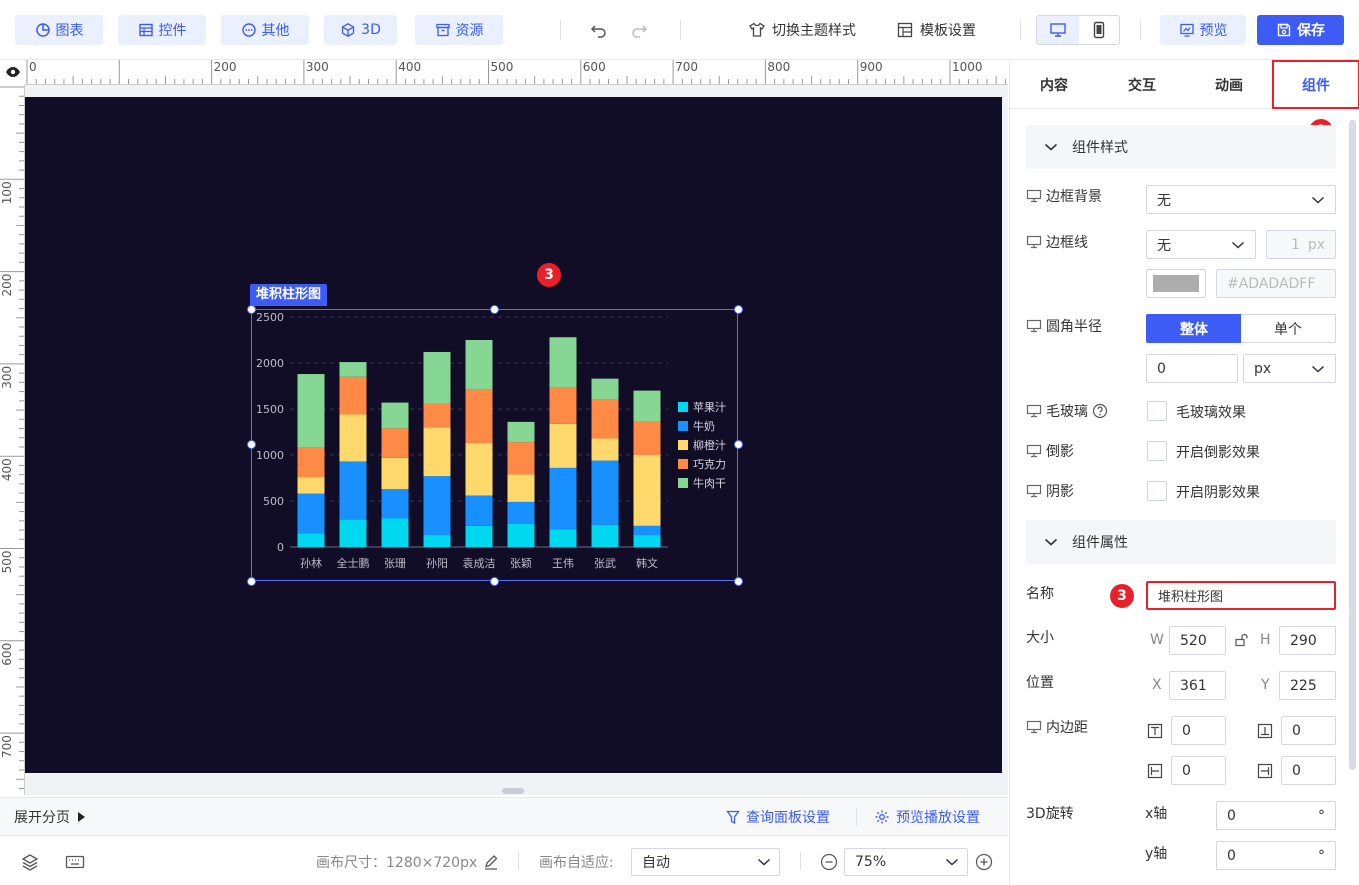 The height and width of the screenshot is (885, 1359). Describe the element at coordinates (1315, 84) in the screenshot. I see `tab-component: 组件` at that location.